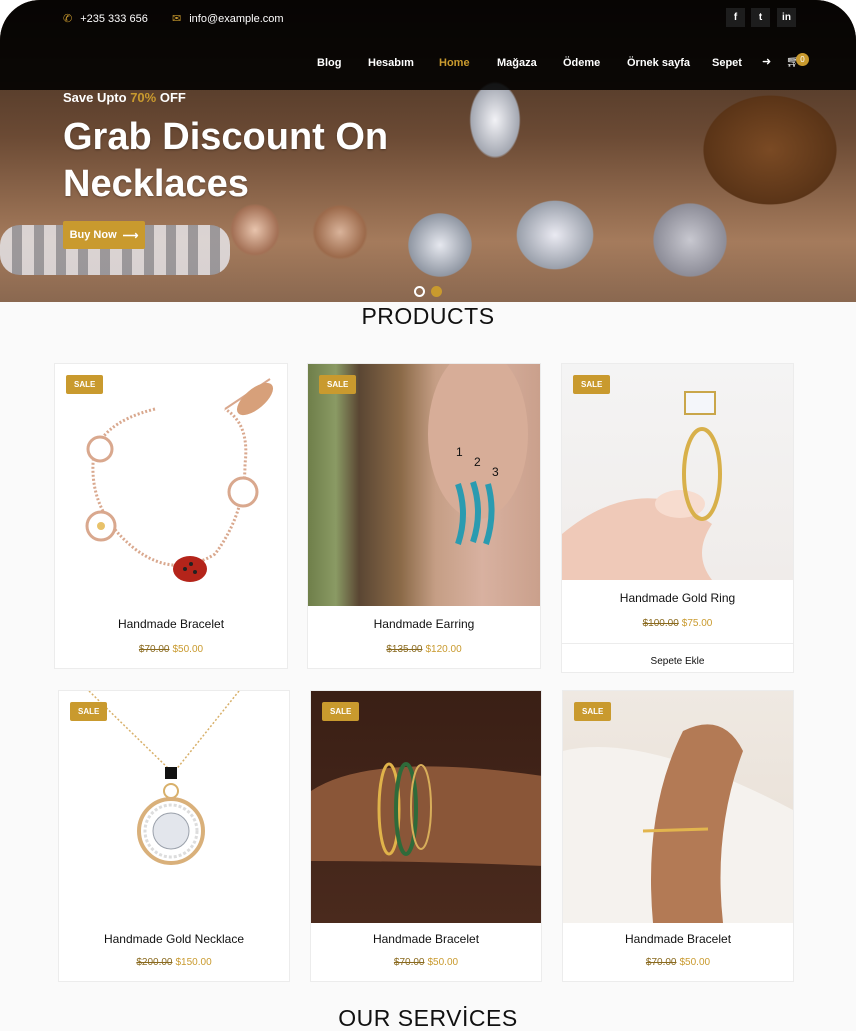 The image size is (856, 1031). I want to click on new-price: $75.00, so click(697, 623).